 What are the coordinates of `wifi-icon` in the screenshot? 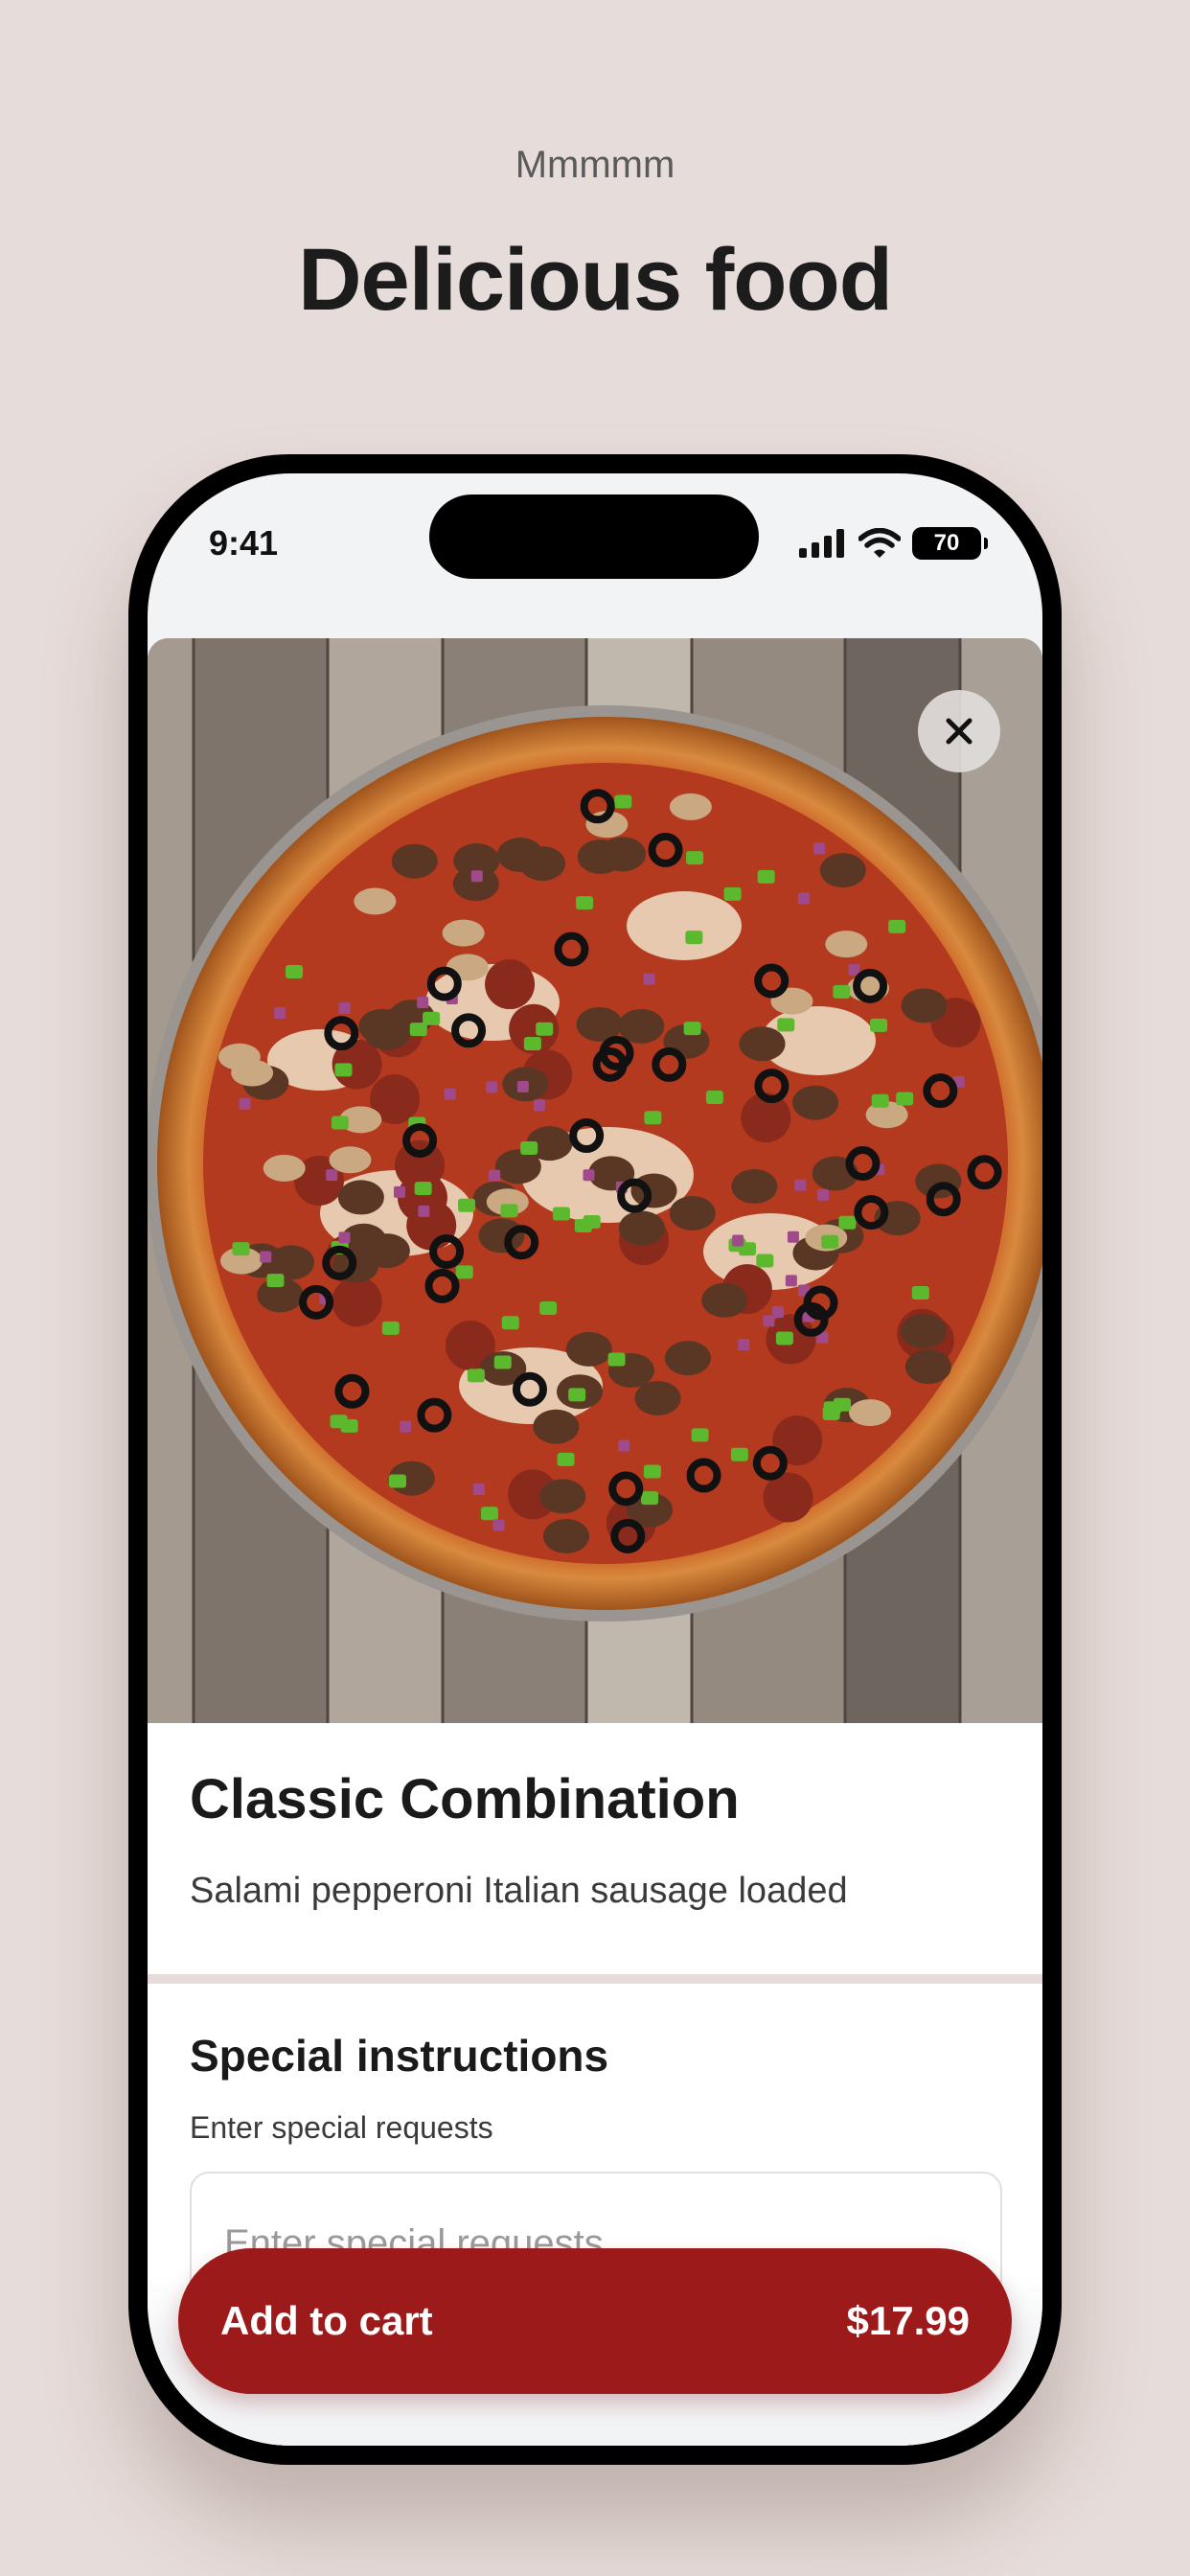 It's located at (880, 543).